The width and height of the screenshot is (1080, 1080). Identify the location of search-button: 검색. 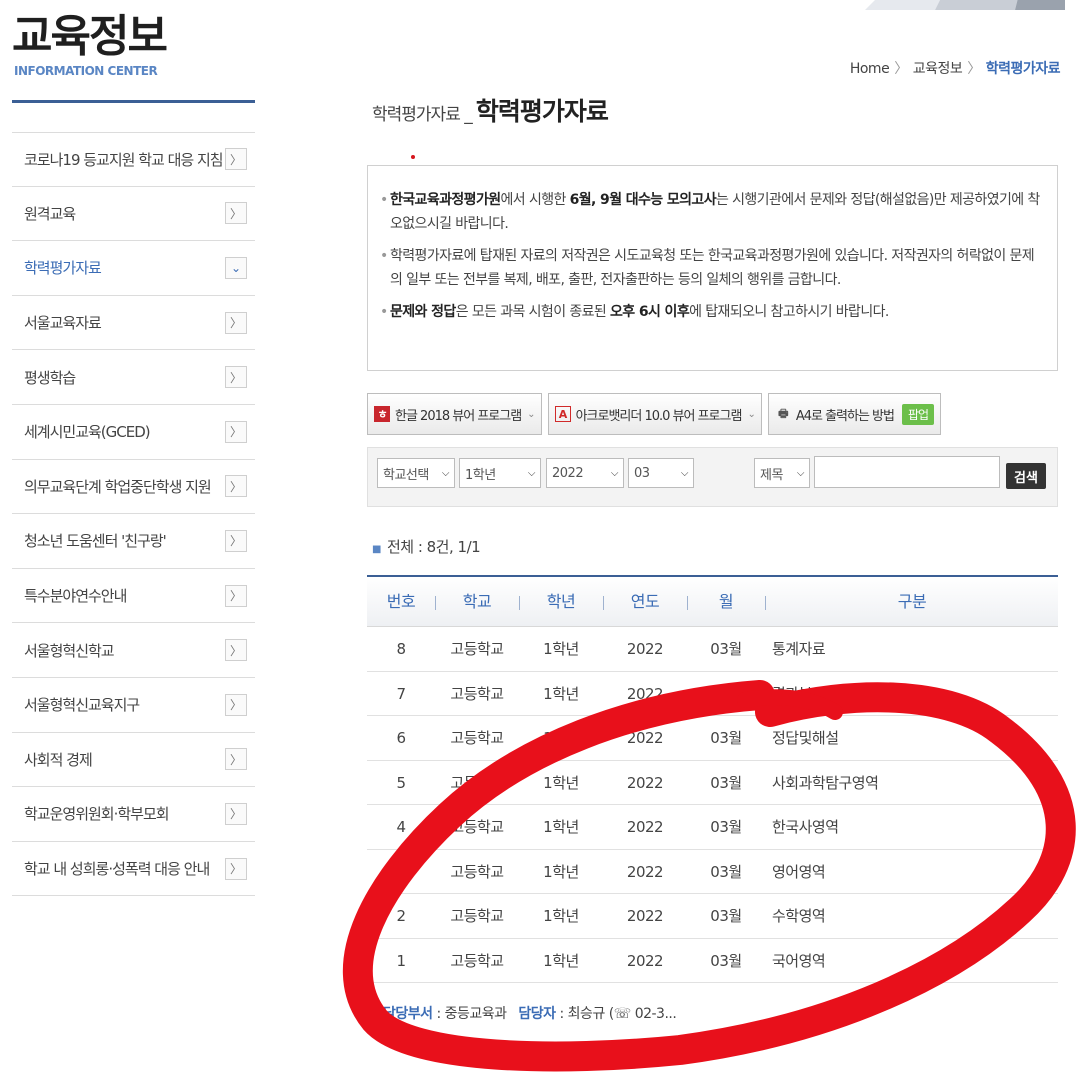
(1026, 476).